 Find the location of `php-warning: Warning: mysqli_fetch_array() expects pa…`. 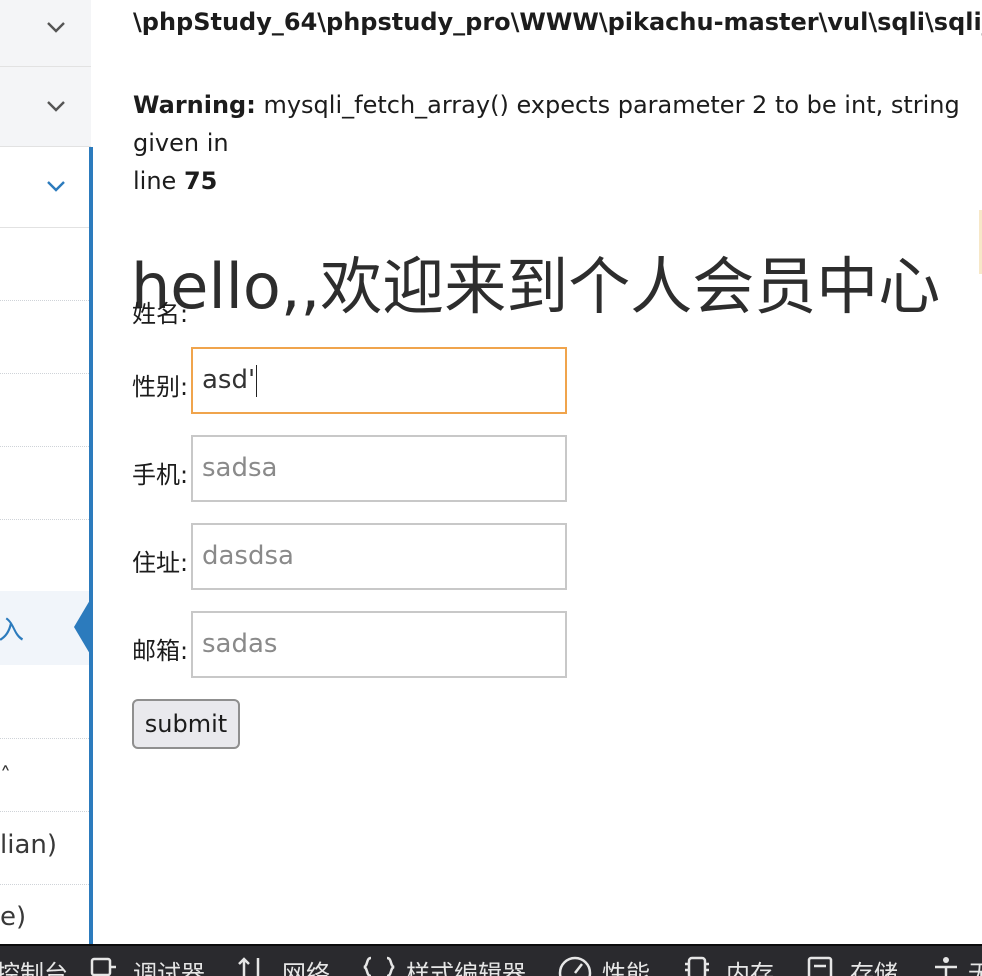

php-warning: Warning: mysqli_fetch_array() expects pa… is located at coordinates (557, 143).